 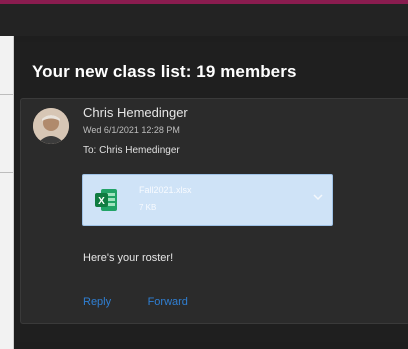 What do you see at coordinates (204, 2) in the screenshot?
I see `accent-bar` at bounding box center [204, 2].